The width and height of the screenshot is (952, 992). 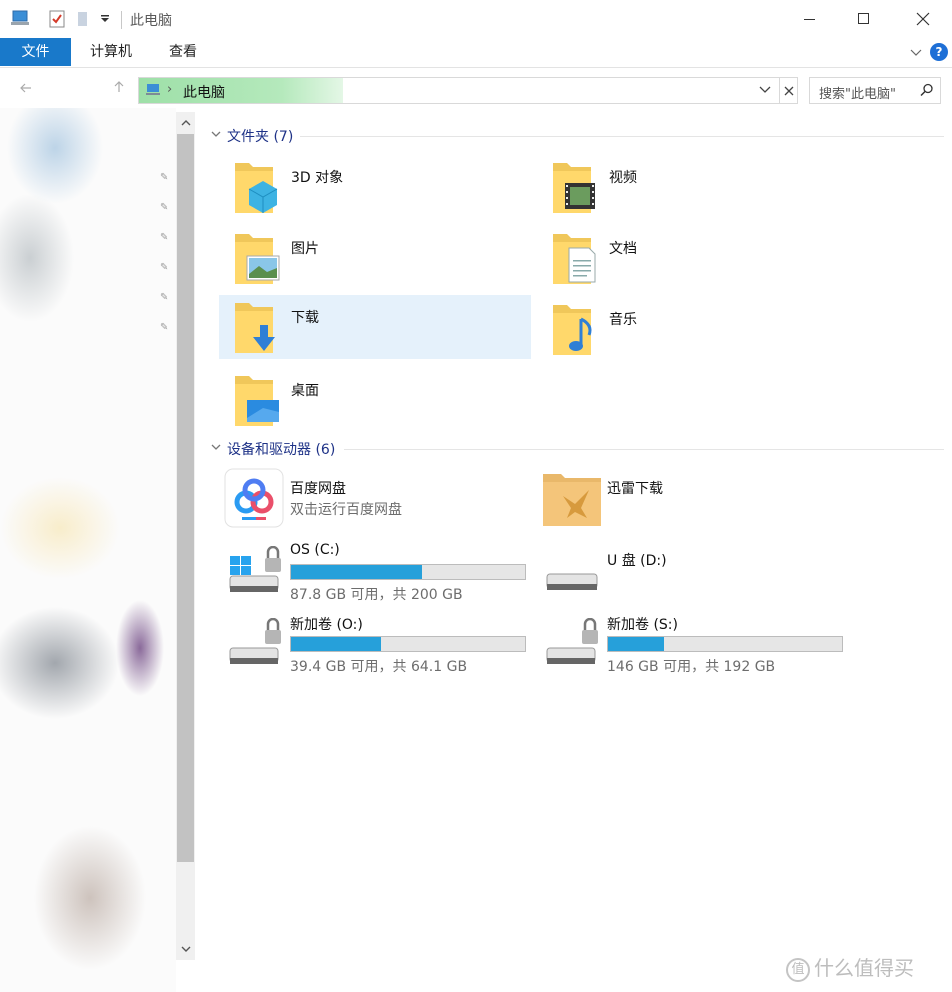 I want to click on watermark-logo: 值, so click(x=798, y=969).